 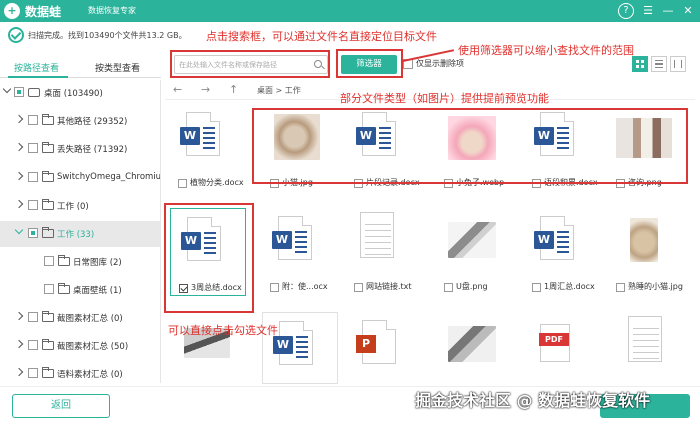 I want to click on file-card: W 1周汇总.docx, so click(x=562, y=252).